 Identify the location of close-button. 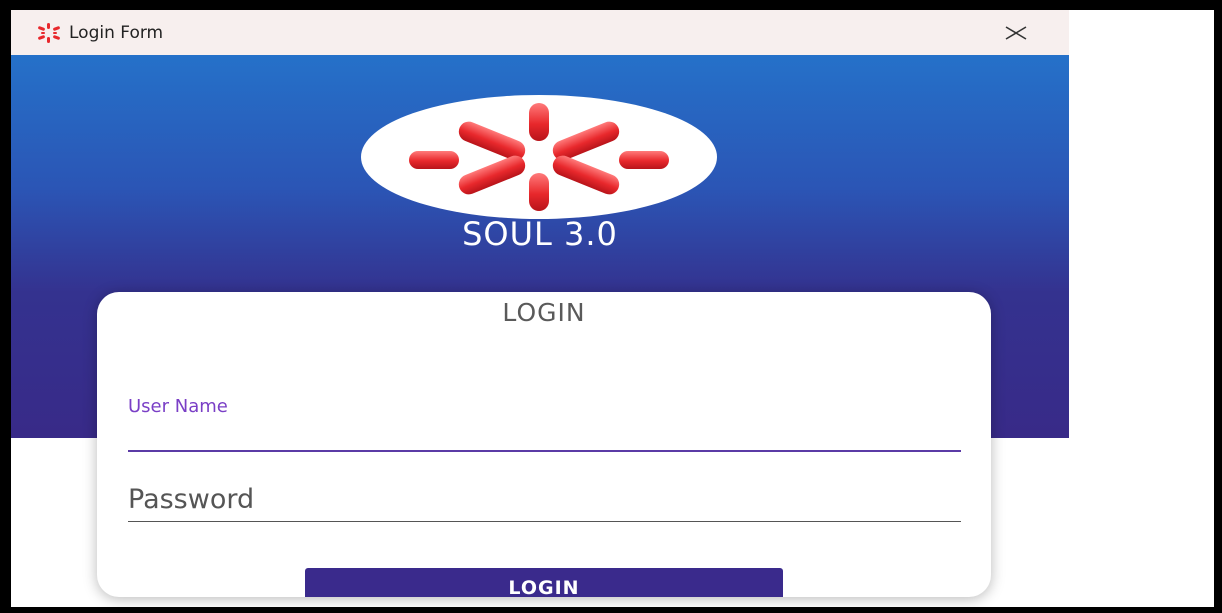
(1016, 33).